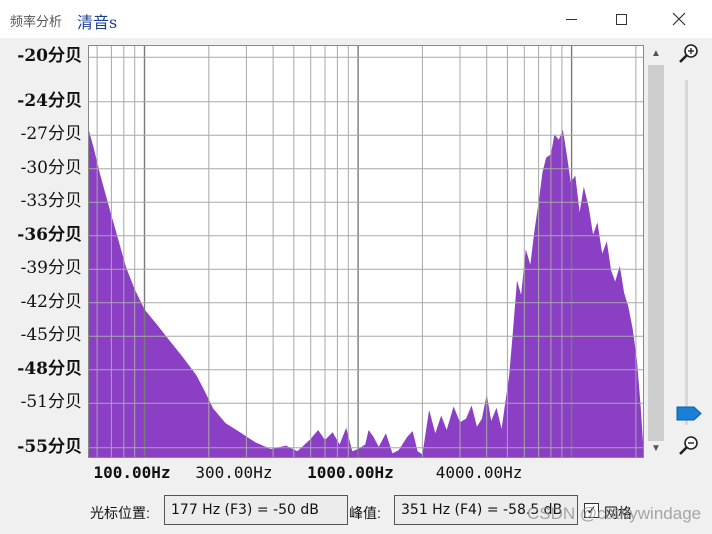 Image resolution: width=712 pixels, height=534 pixels. I want to click on window-title-name: 清音s, so click(97, 22).